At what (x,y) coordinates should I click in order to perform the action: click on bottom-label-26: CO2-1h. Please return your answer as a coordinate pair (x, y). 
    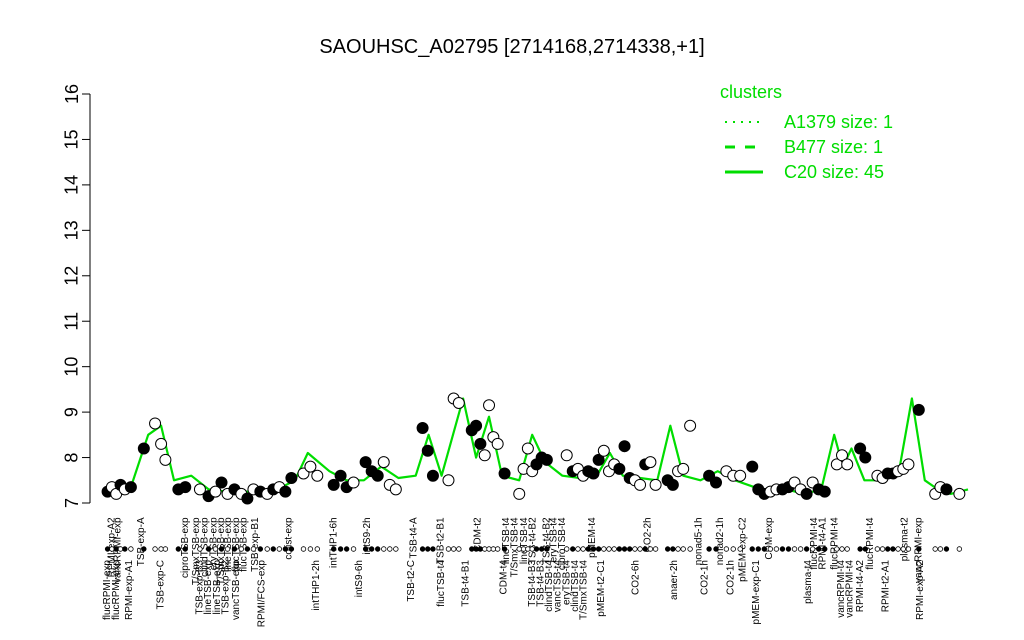
    Looking at the image, I should click on (704, 577).